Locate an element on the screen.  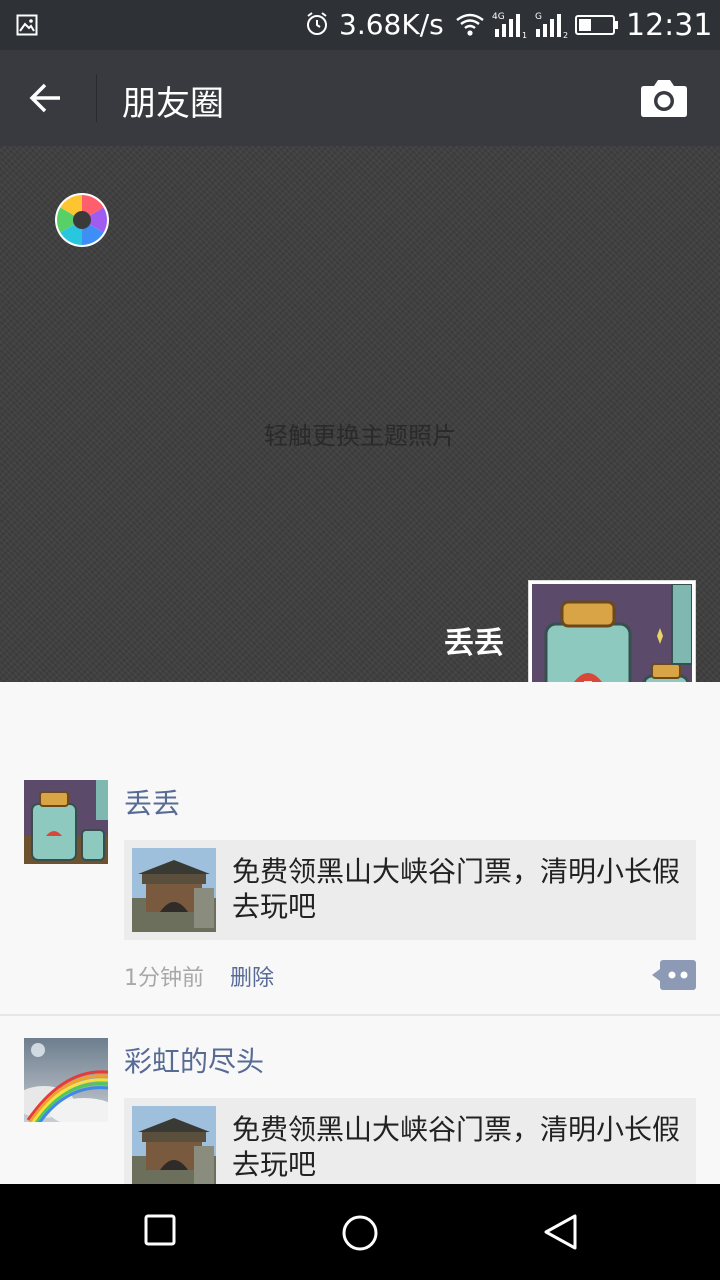
system-nav-bar is located at coordinates (360, 1232).